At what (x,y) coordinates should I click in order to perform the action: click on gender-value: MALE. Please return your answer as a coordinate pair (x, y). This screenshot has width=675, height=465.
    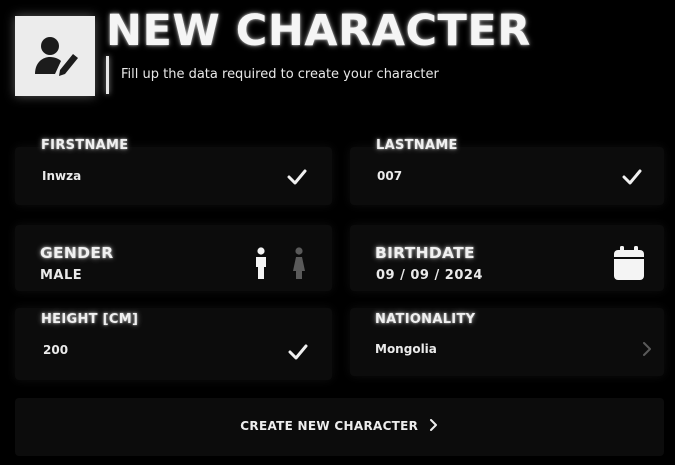
    Looking at the image, I should click on (61, 275).